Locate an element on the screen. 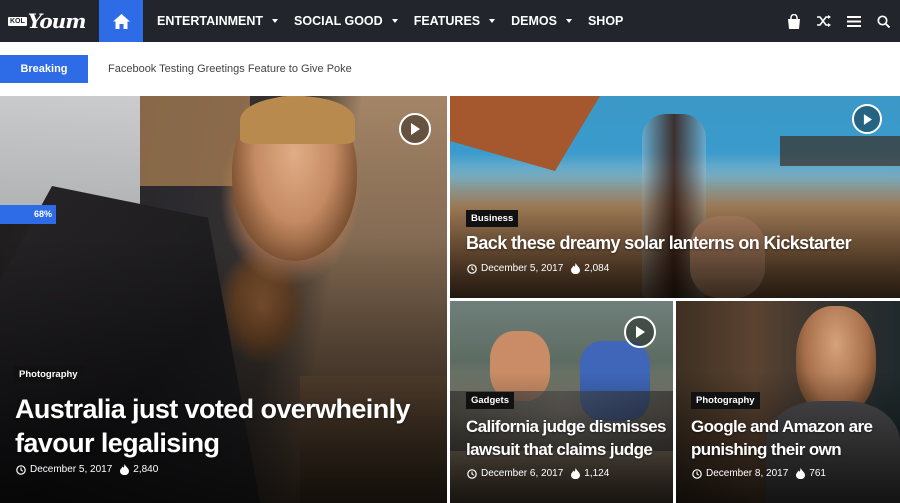 This screenshot has height=503, width=900. post-views: 2,840 is located at coordinates (146, 469).